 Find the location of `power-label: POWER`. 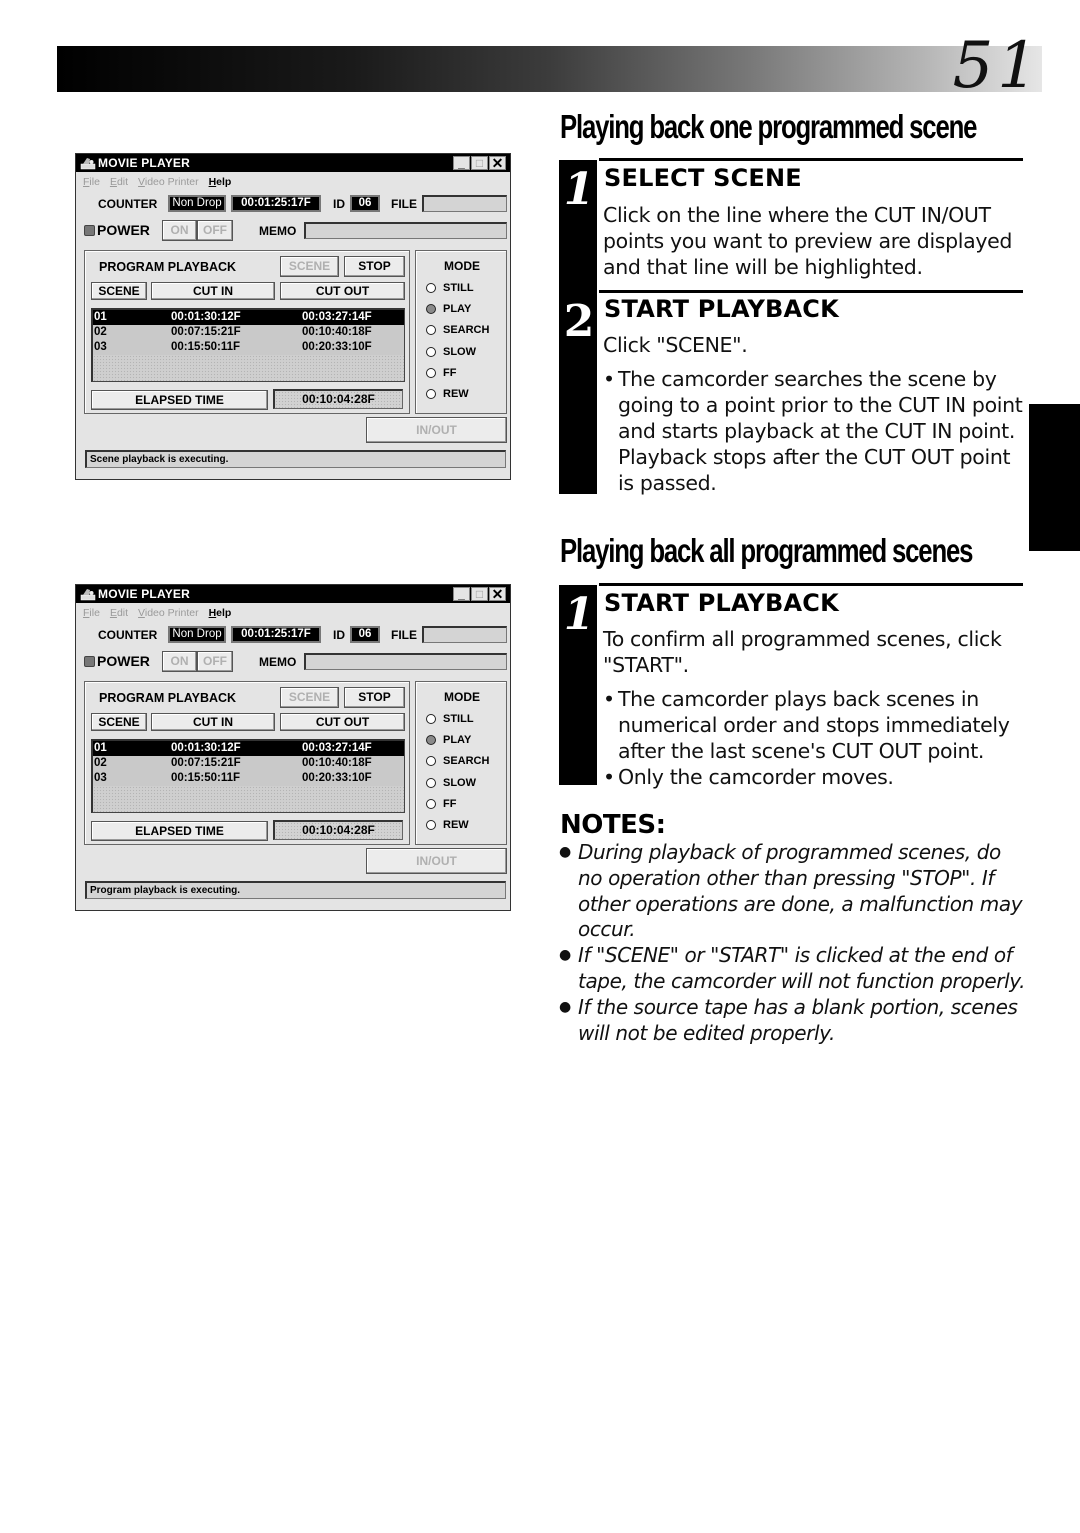

power-label: POWER is located at coordinates (123, 661).